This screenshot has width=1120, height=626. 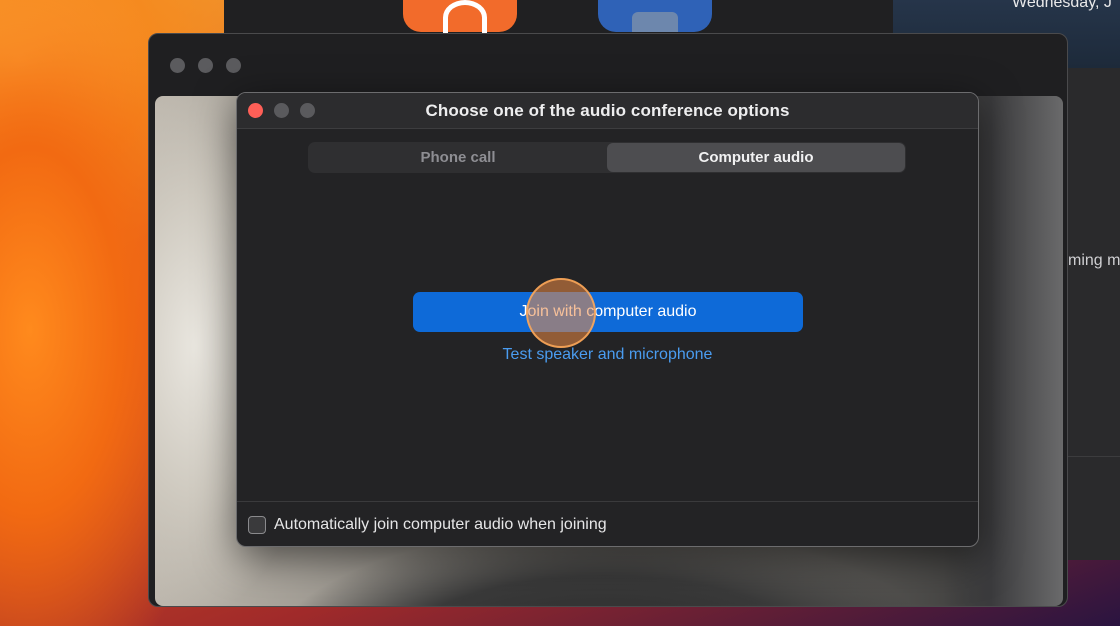 What do you see at coordinates (756, 157) in the screenshot?
I see `tab-computer-audio: Computer audio` at bounding box center [756, 157].